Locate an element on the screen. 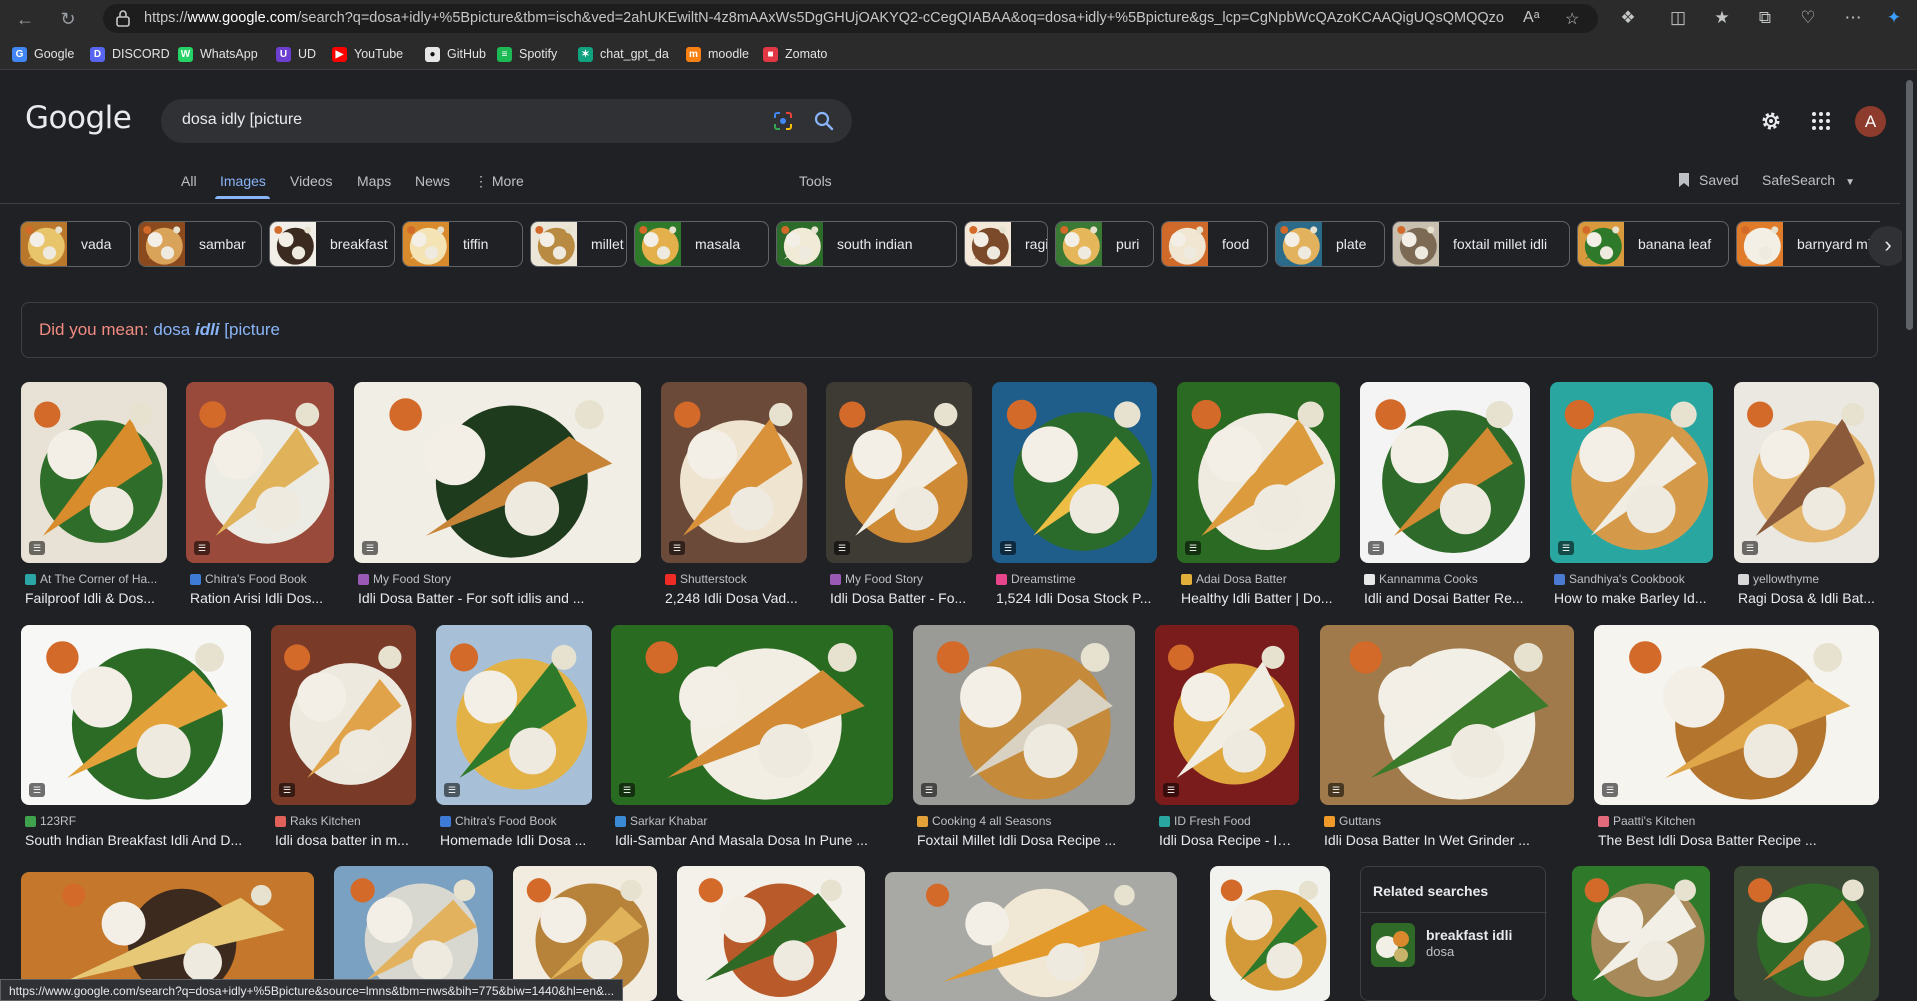 This screenshot has height=1001, width=1917. result-source: Sandhiya's Cookbook is located at coordinates (1633, 579).